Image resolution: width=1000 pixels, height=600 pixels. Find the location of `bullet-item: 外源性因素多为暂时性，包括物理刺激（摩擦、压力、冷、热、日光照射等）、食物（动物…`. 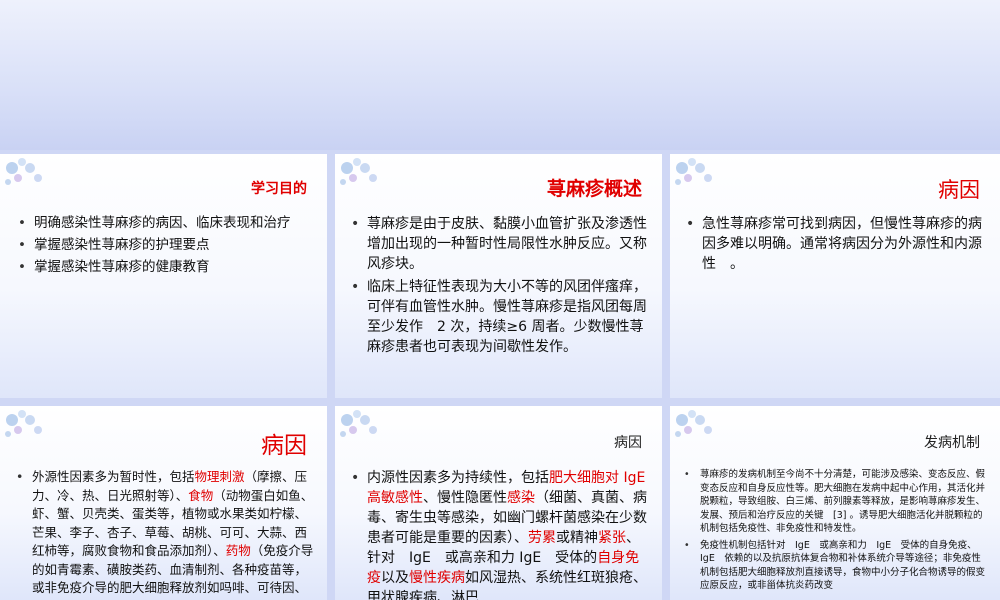

bullet-item: 外源性因素多为暂时性，包括物理刺激（摩擦、压力、冷、热、日光照射等）、食物（动物… is located at coordinates (166, 534).